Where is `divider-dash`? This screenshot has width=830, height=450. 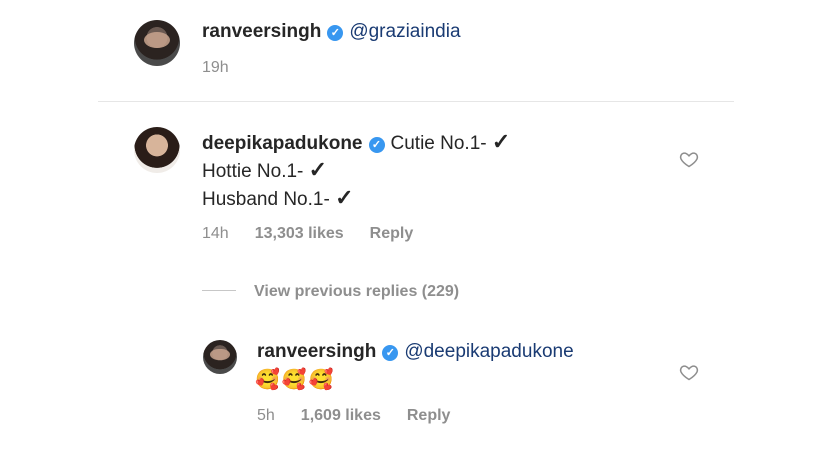
divider-dash is located at coordinates (219, 290).